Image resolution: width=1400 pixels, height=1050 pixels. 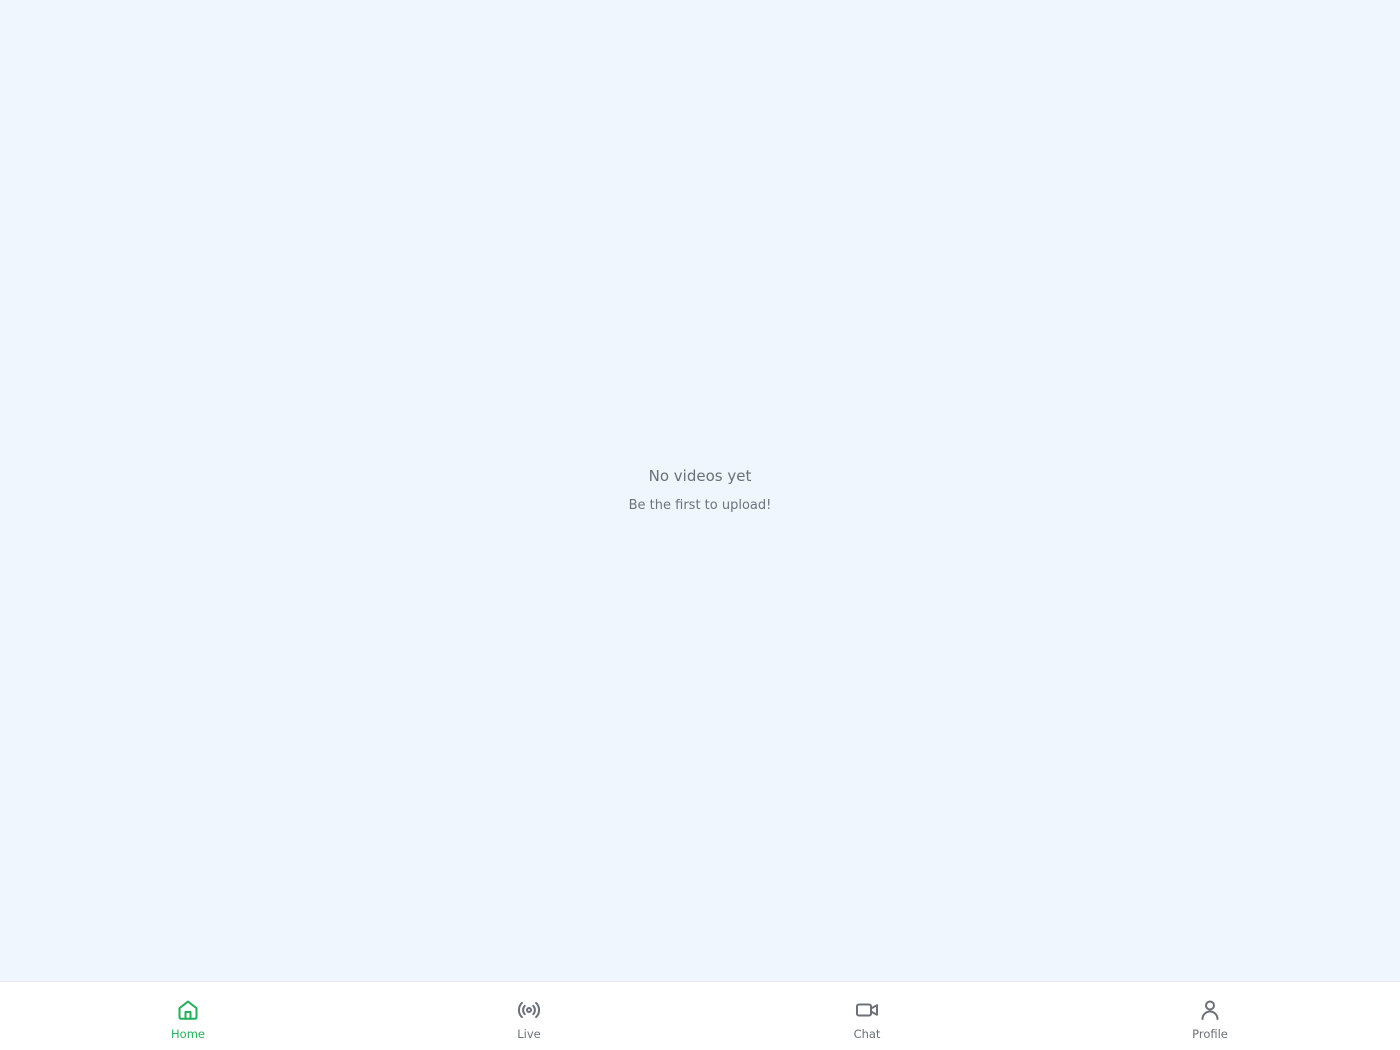 I want to click on bottom-navigation: Home Live Chat Profile, so click(x=700, y=1015).